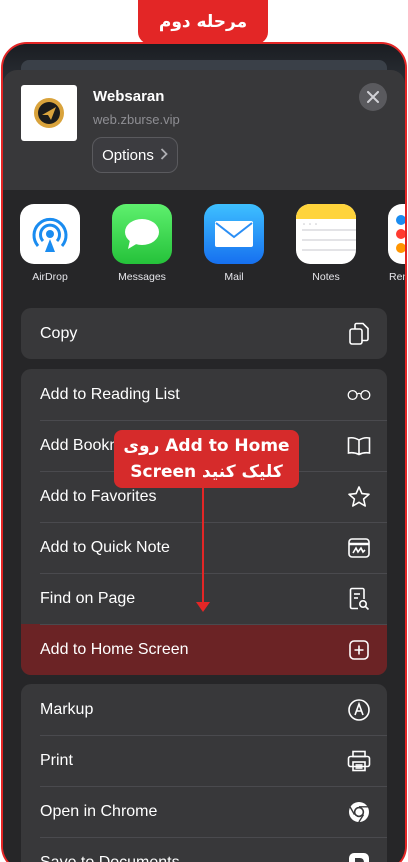  Describe the element at coordinates (359, 710) in the screenshot. I see `markup-icon` at that location.